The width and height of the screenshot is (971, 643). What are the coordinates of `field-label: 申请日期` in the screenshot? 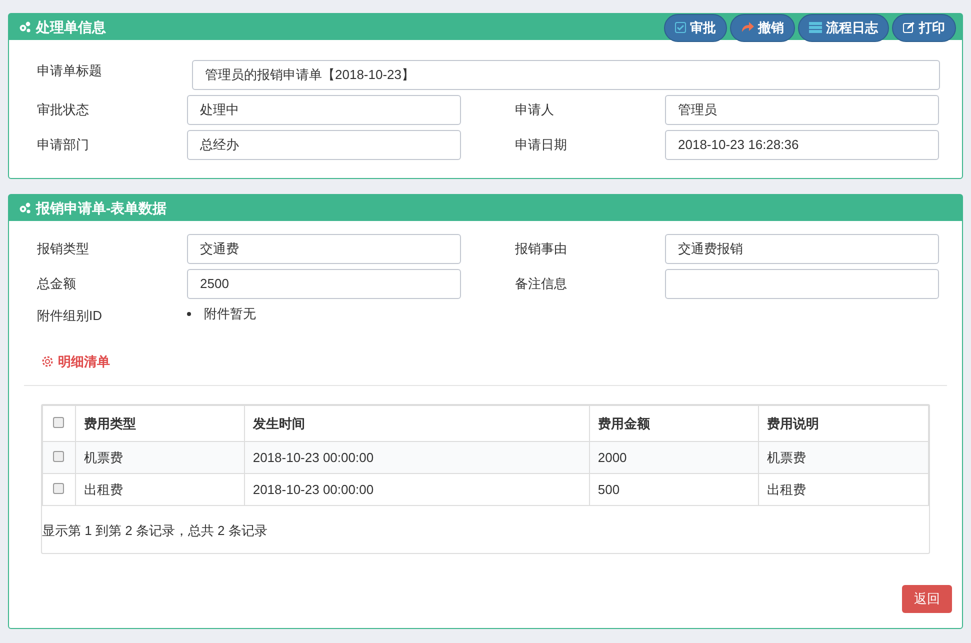 It's located at (541, 145).